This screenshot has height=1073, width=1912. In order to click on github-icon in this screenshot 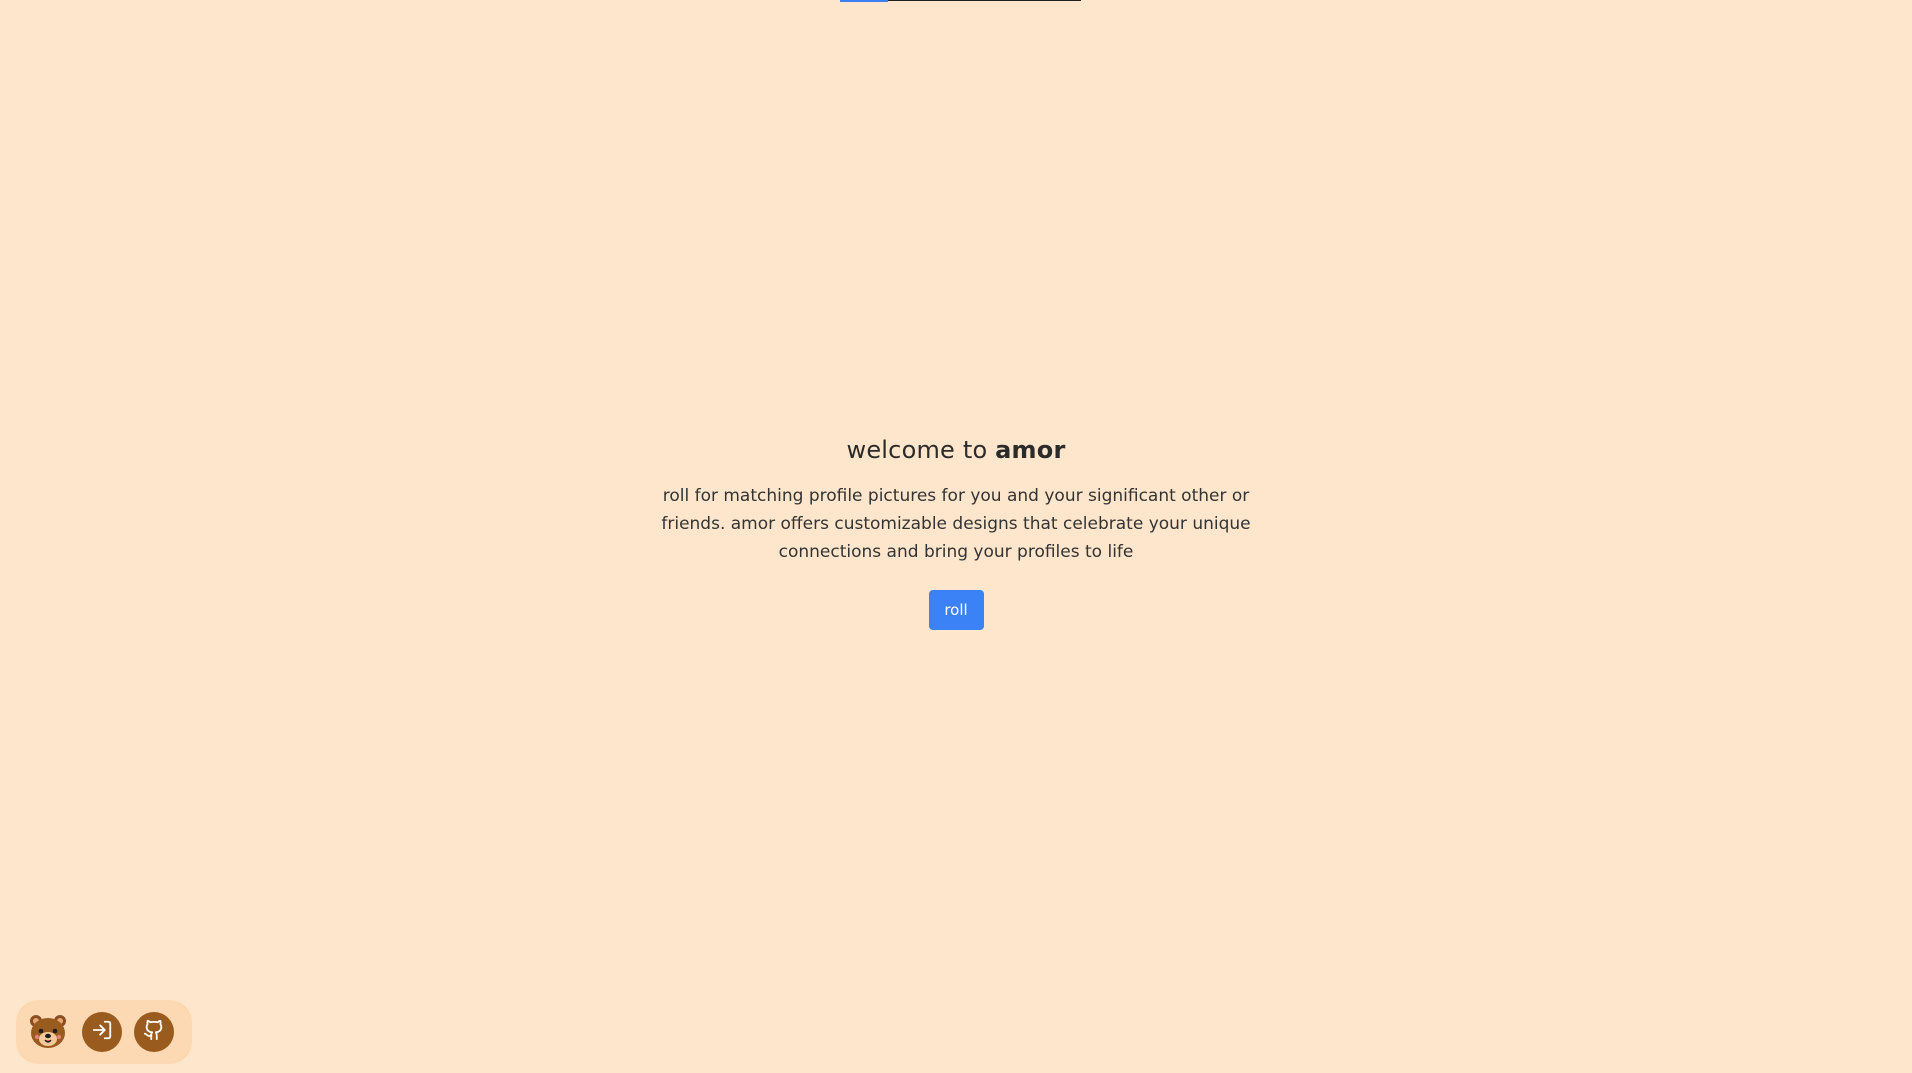, I will do `click(154, 1032)`.